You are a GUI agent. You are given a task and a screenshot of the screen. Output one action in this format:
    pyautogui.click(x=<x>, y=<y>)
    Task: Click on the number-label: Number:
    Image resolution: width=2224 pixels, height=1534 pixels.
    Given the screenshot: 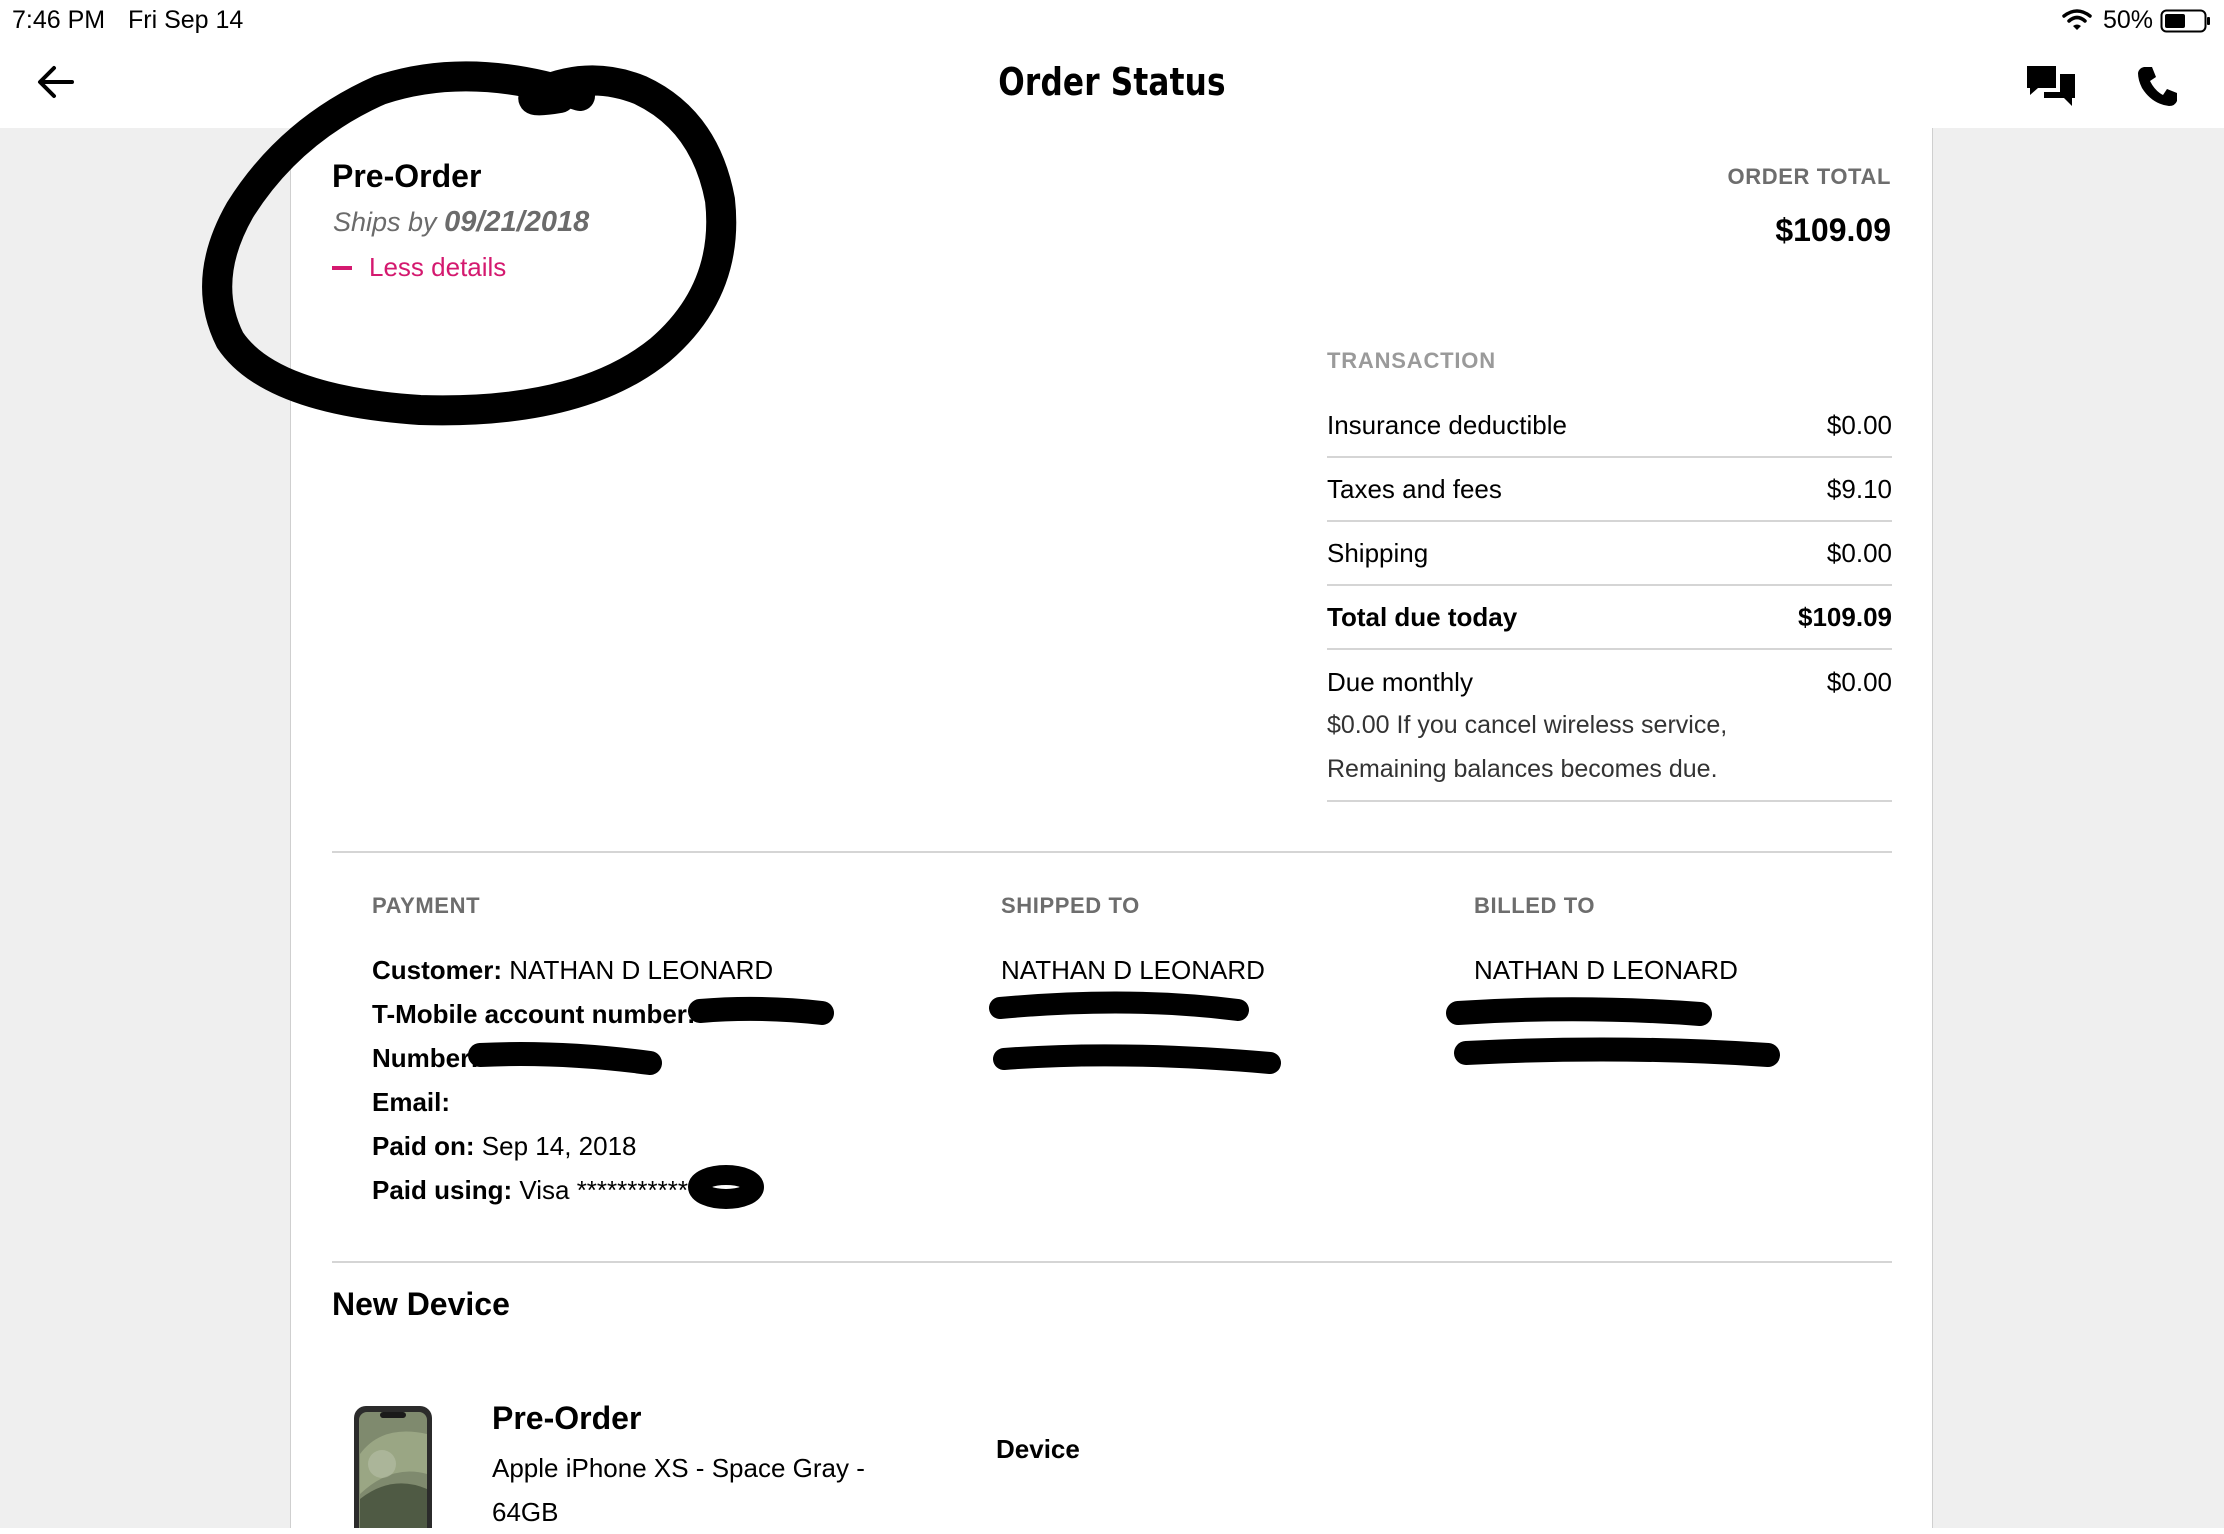 What is the action you would take?
    pyautogui.click(x=425, y=1058)
    